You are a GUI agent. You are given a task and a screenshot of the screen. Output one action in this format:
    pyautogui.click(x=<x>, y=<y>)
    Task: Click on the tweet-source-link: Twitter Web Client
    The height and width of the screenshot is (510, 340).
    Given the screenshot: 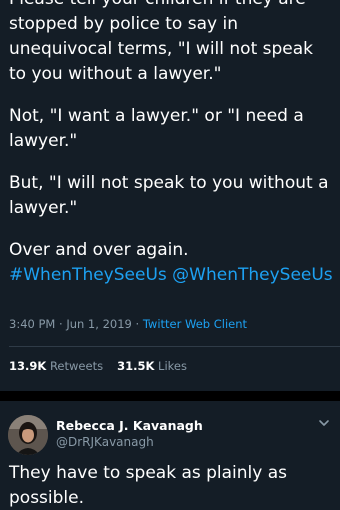 What is the action you would take?
    pyautogui.click(x=195, y=324)
    